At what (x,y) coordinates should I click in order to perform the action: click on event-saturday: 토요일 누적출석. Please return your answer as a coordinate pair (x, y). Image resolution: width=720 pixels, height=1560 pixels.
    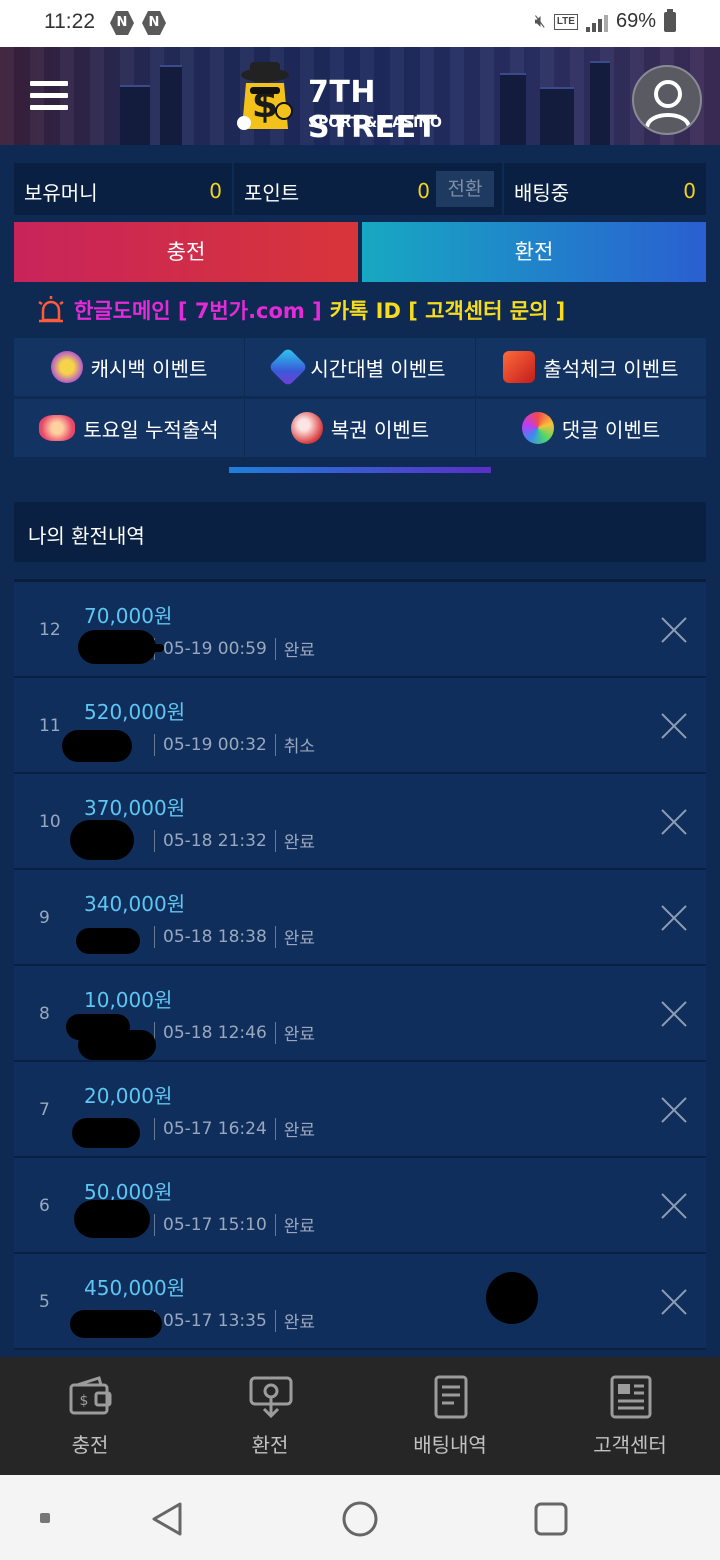
    Looking at the image, I should click on (129, 428).